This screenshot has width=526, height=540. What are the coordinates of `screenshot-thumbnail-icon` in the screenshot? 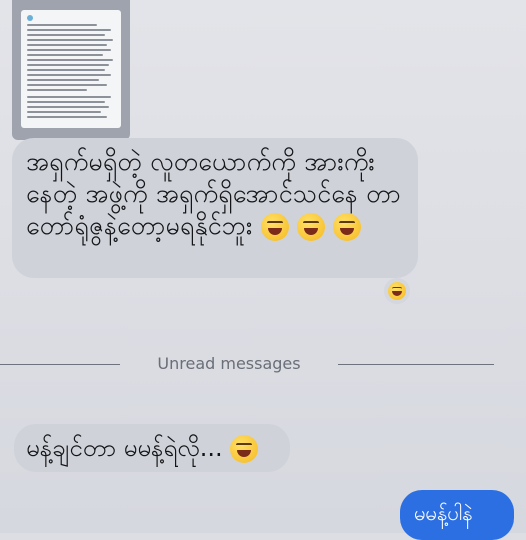 It's located at (71, 69).